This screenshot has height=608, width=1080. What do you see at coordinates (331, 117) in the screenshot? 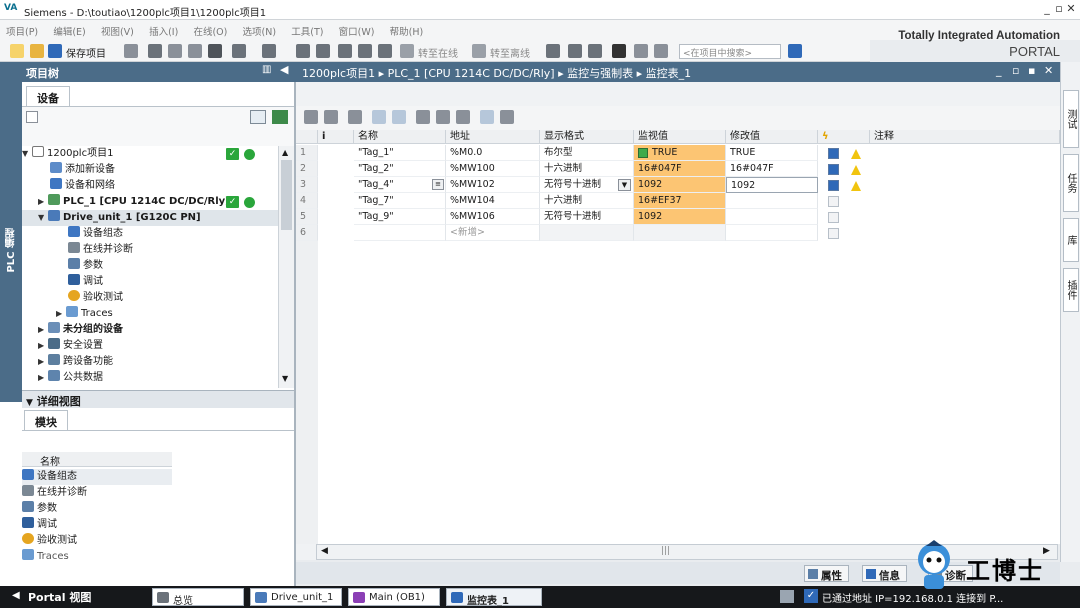
I see `add-row-icon` at bounding box center [331, 117].